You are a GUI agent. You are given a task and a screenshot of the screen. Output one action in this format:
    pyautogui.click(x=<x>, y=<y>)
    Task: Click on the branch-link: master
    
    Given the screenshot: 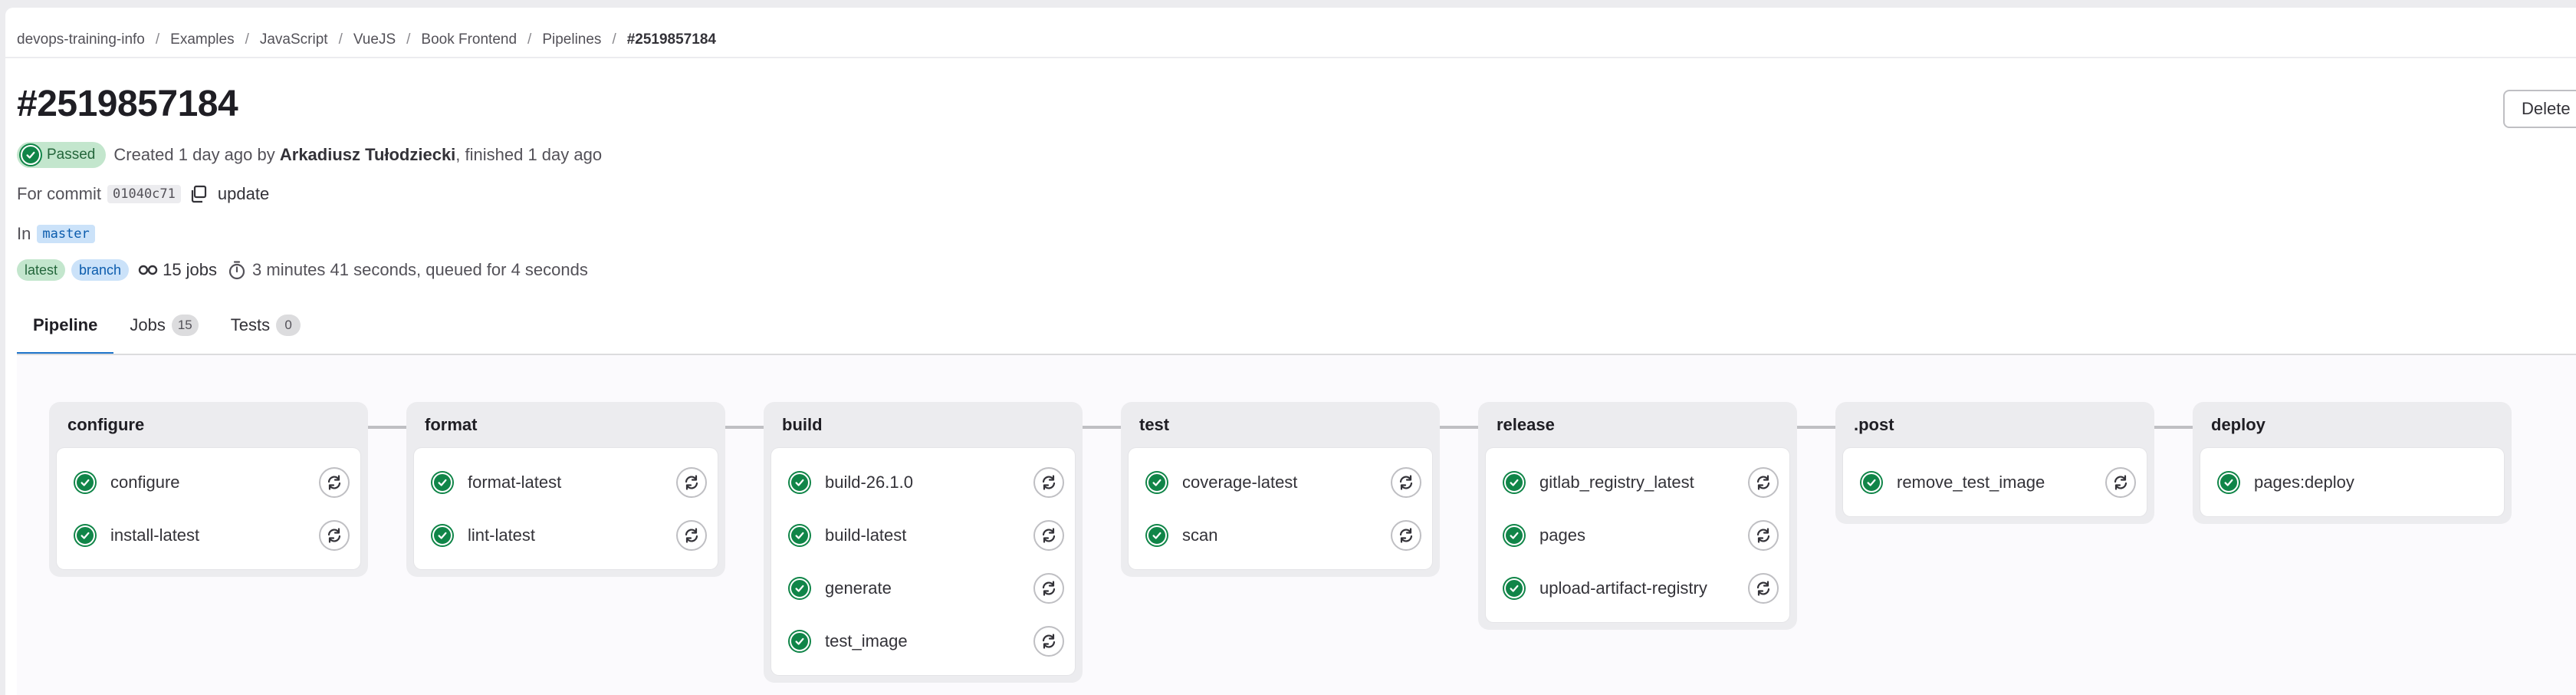 What is the action you would take?
    pyautogui.click(x=66, y=234)
    